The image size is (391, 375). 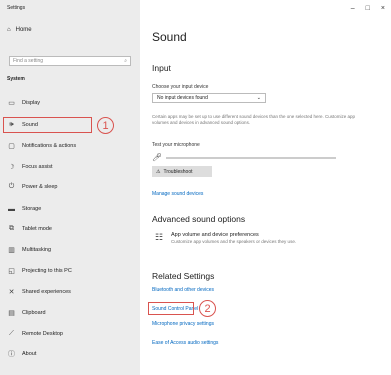 I want to click on monitor-icon: ▭, so click(x=11, y=103).